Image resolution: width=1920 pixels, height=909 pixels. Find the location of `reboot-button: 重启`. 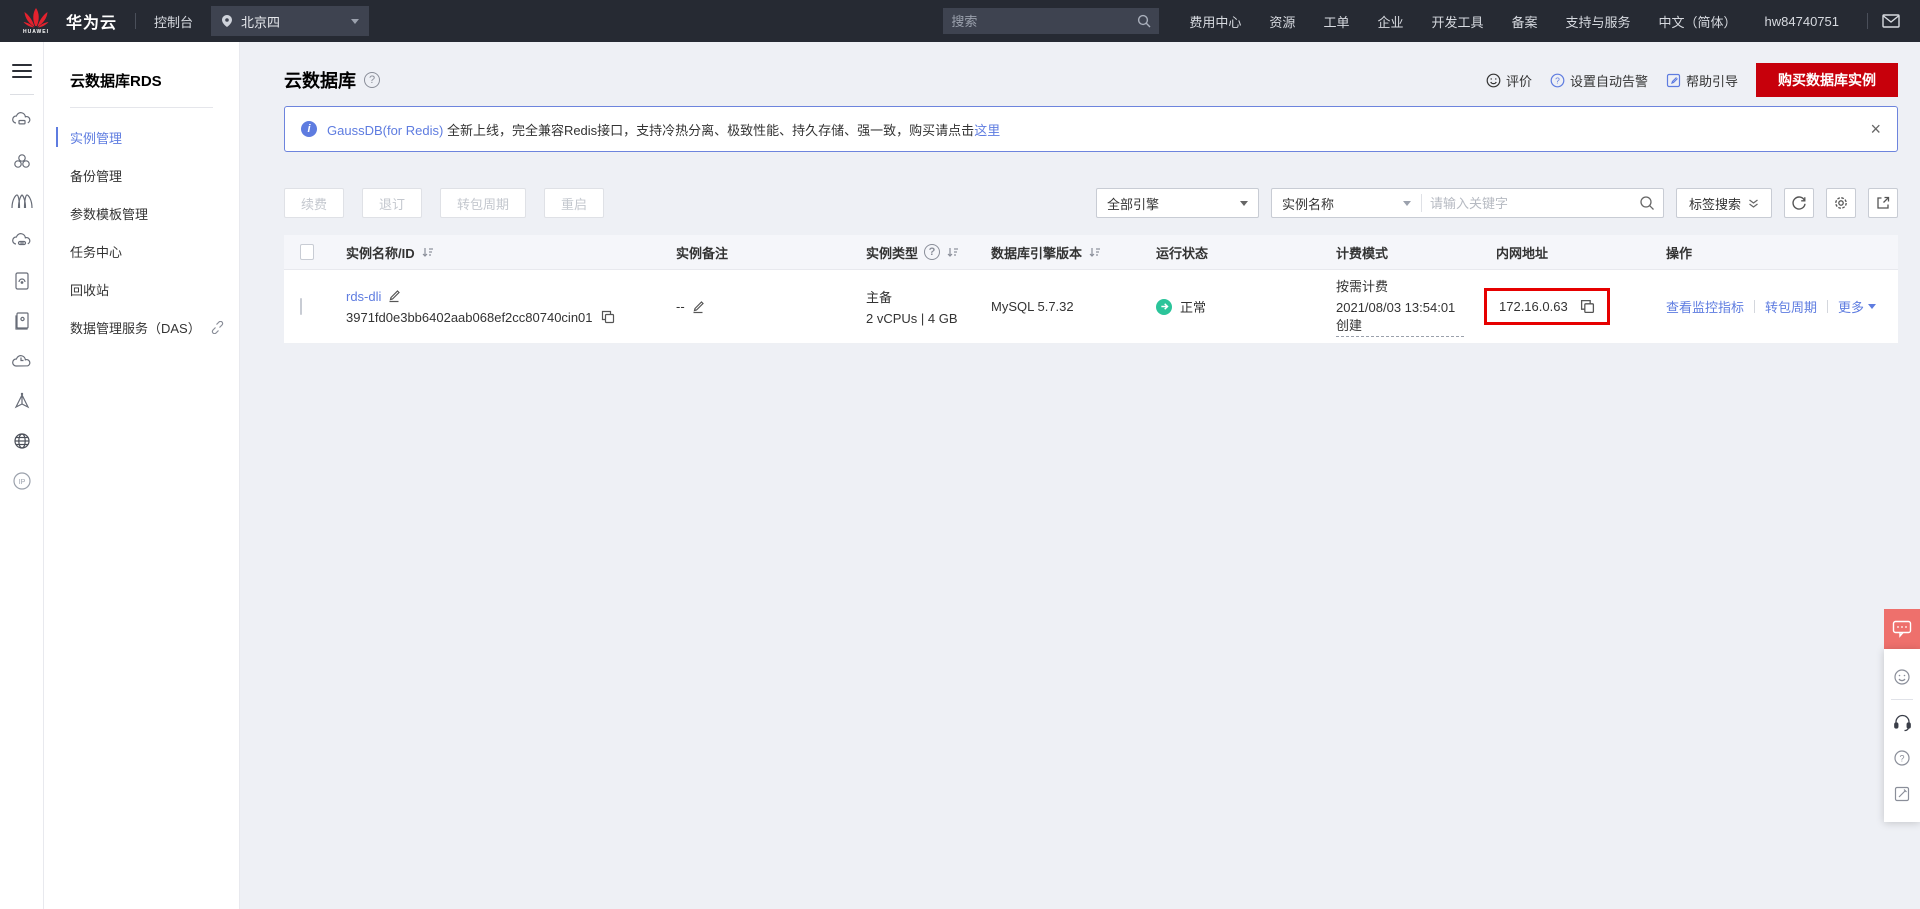

reboot-button: 重启 is located at coordinates (574, 203).